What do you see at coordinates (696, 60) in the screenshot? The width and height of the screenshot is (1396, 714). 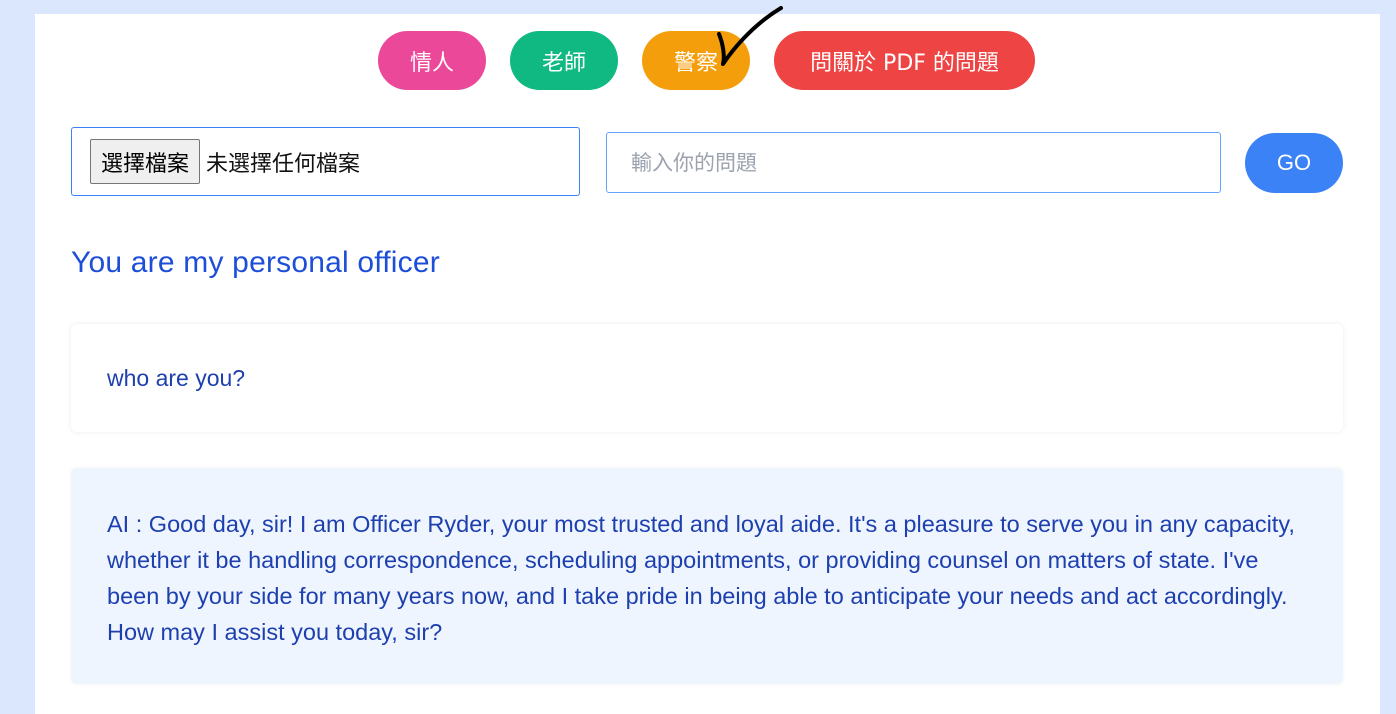 I see `role-button-officer: 警察` at bounding box center [696, 60].